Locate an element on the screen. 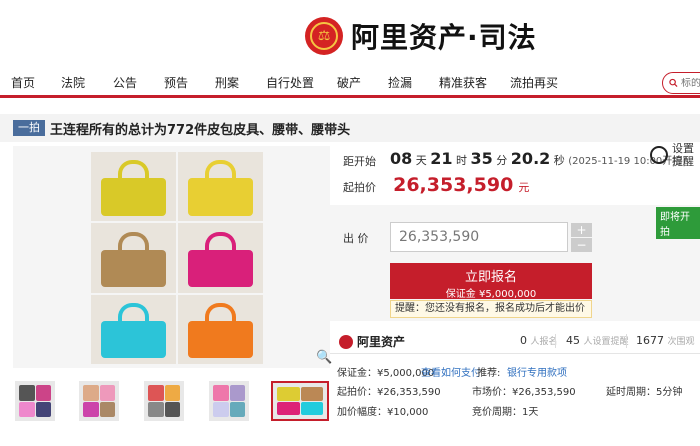 This screenshot has width=700, height=446. nav-item-court: 法院 is located at coordinates (73, 82).